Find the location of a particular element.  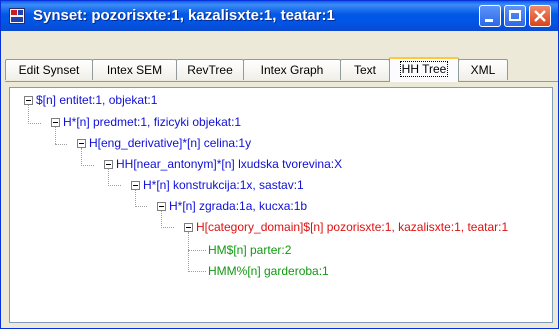

tab-label: XML is located at coordinates (483, 70).